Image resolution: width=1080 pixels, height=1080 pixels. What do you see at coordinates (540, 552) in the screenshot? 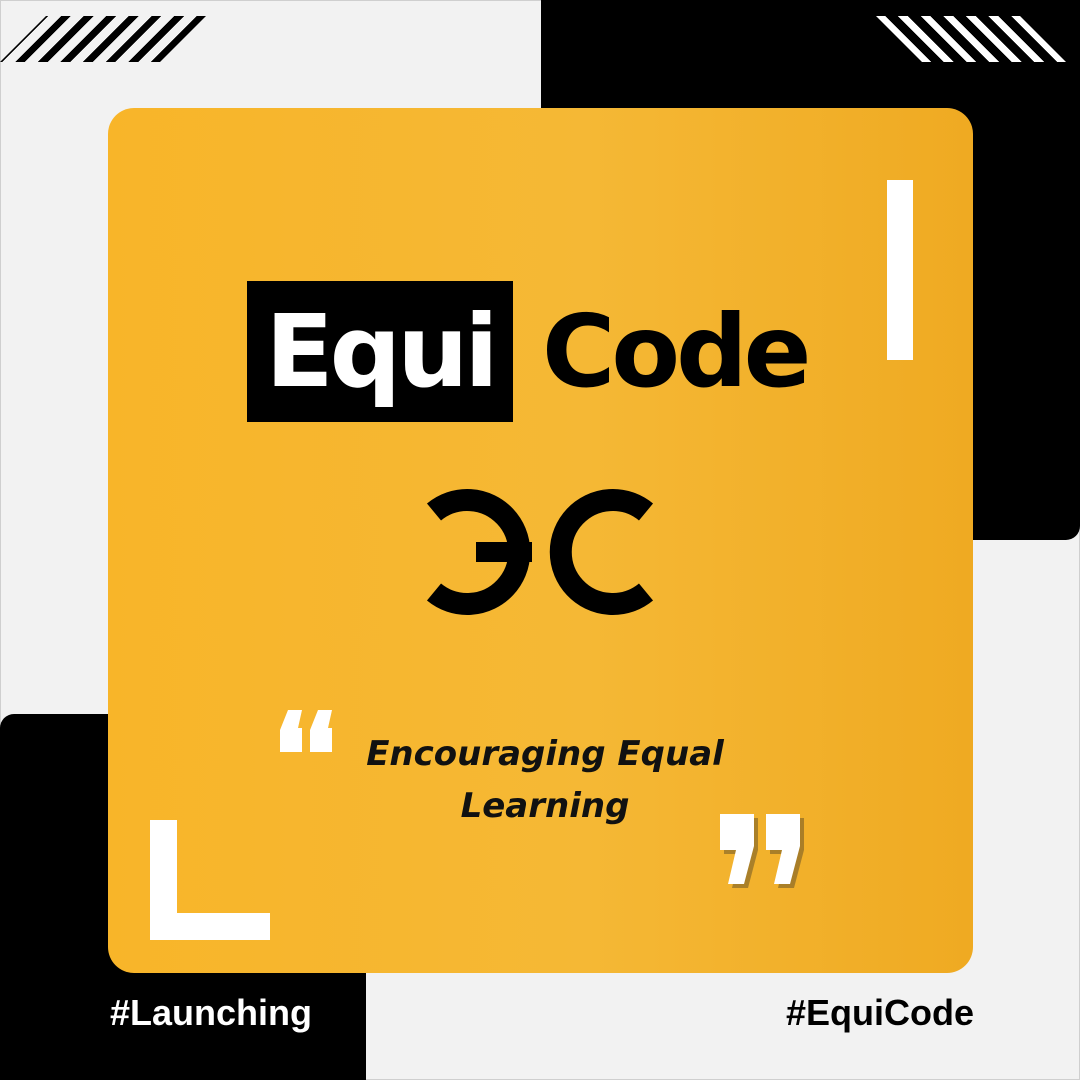
I see `ec-logo-icon` at bounding box center [540, 552].